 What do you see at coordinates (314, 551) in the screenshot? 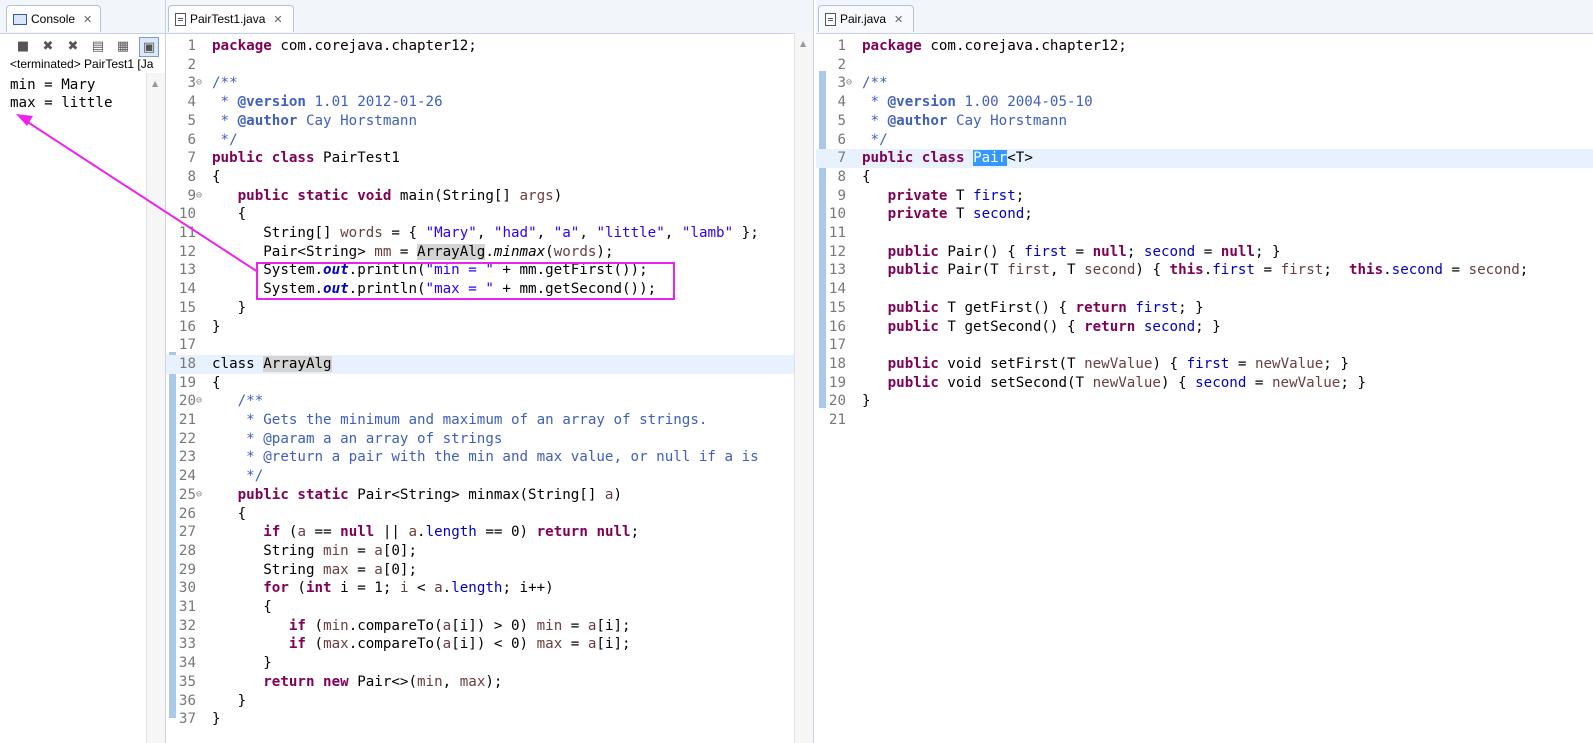
I see `code-text: String min = a[0];` at bounding box center [314, 551].